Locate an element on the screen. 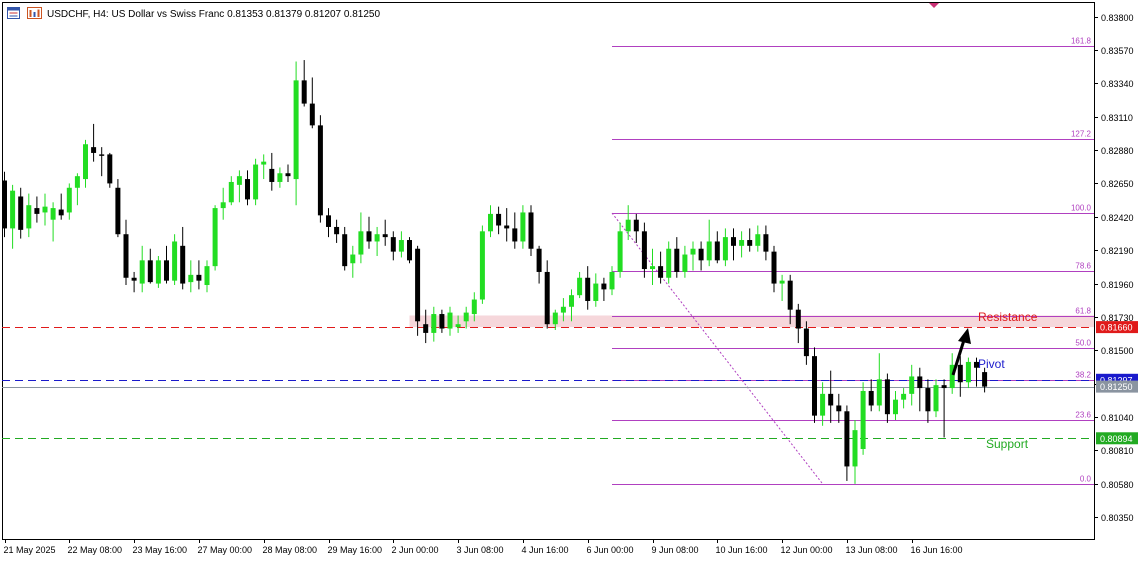  price-axis-label: 0.81960 is located at coordinates (1117, 285).